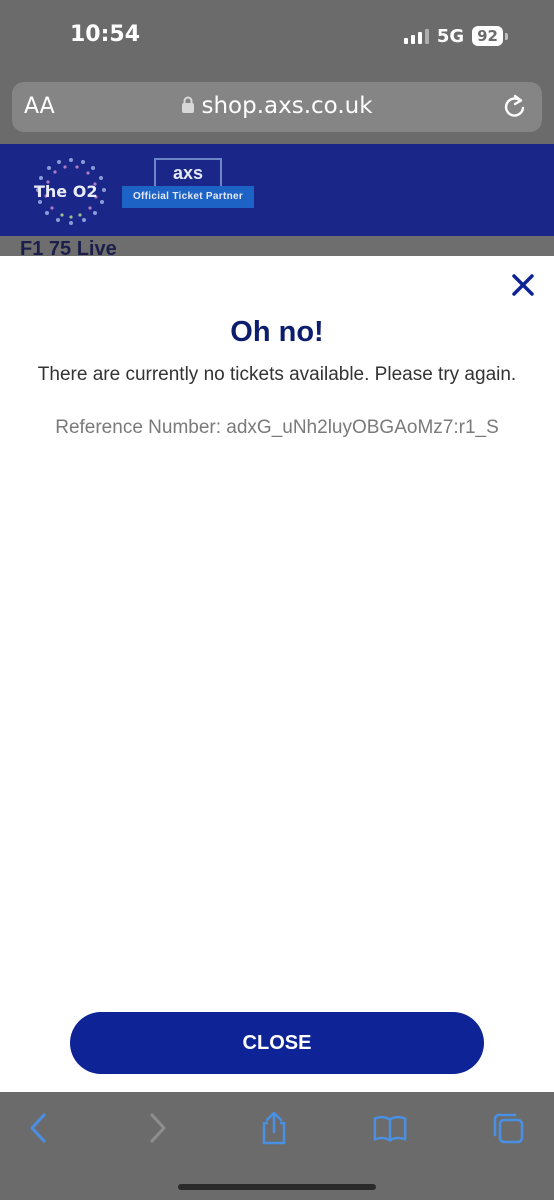  What do you see at coordinates (274, 1128) in the screenshot?
I see `share-icon` at bounding box center [274, 1128].